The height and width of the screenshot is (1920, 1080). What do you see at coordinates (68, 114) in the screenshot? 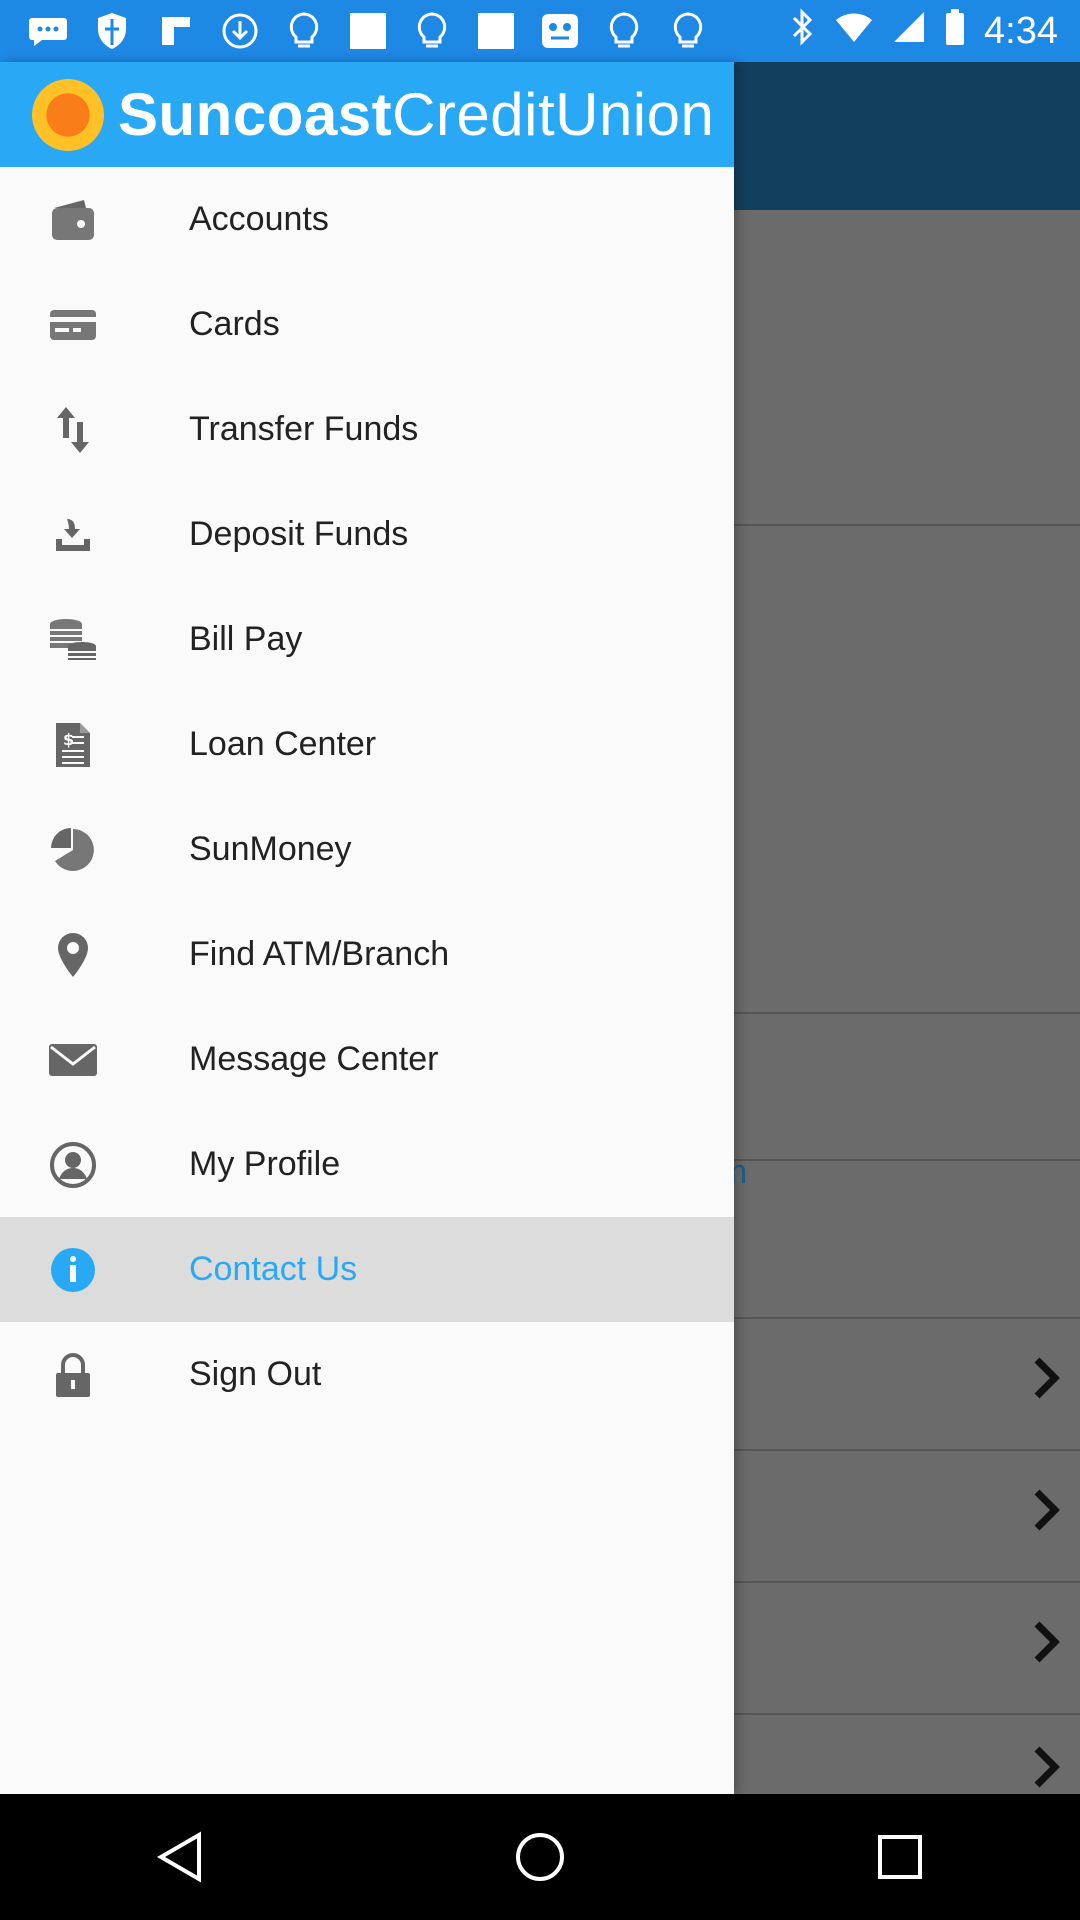
I see `suncoast-logo-icon` at bounding box center [68, 114].